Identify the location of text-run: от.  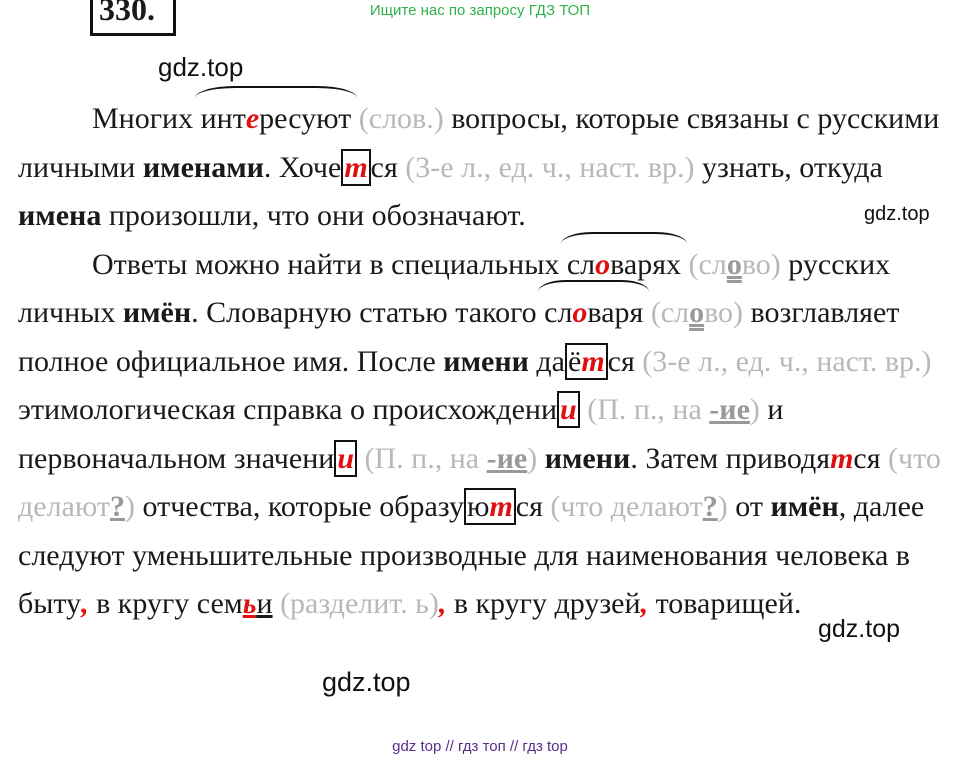
(749, 506).